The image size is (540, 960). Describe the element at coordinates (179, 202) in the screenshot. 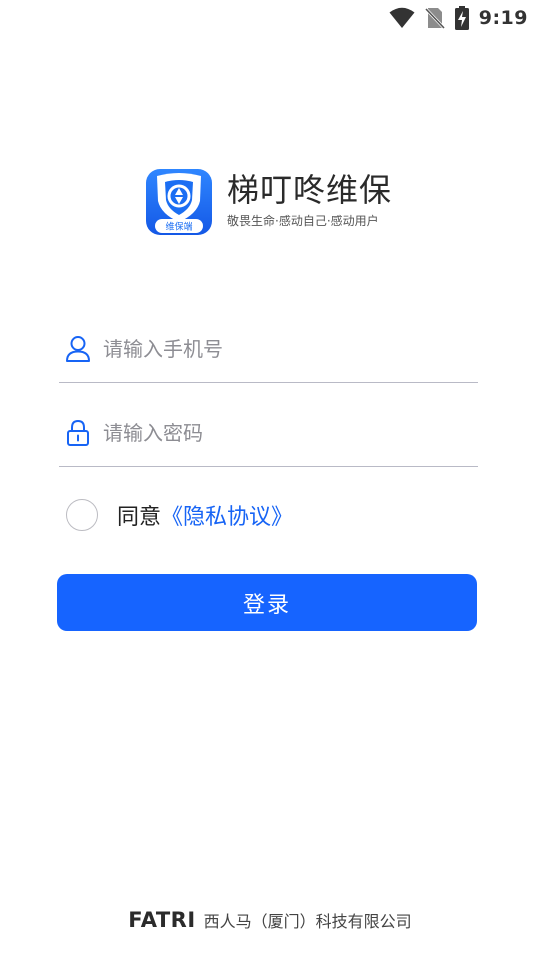

I see `app-logo: 维保端` at that location.